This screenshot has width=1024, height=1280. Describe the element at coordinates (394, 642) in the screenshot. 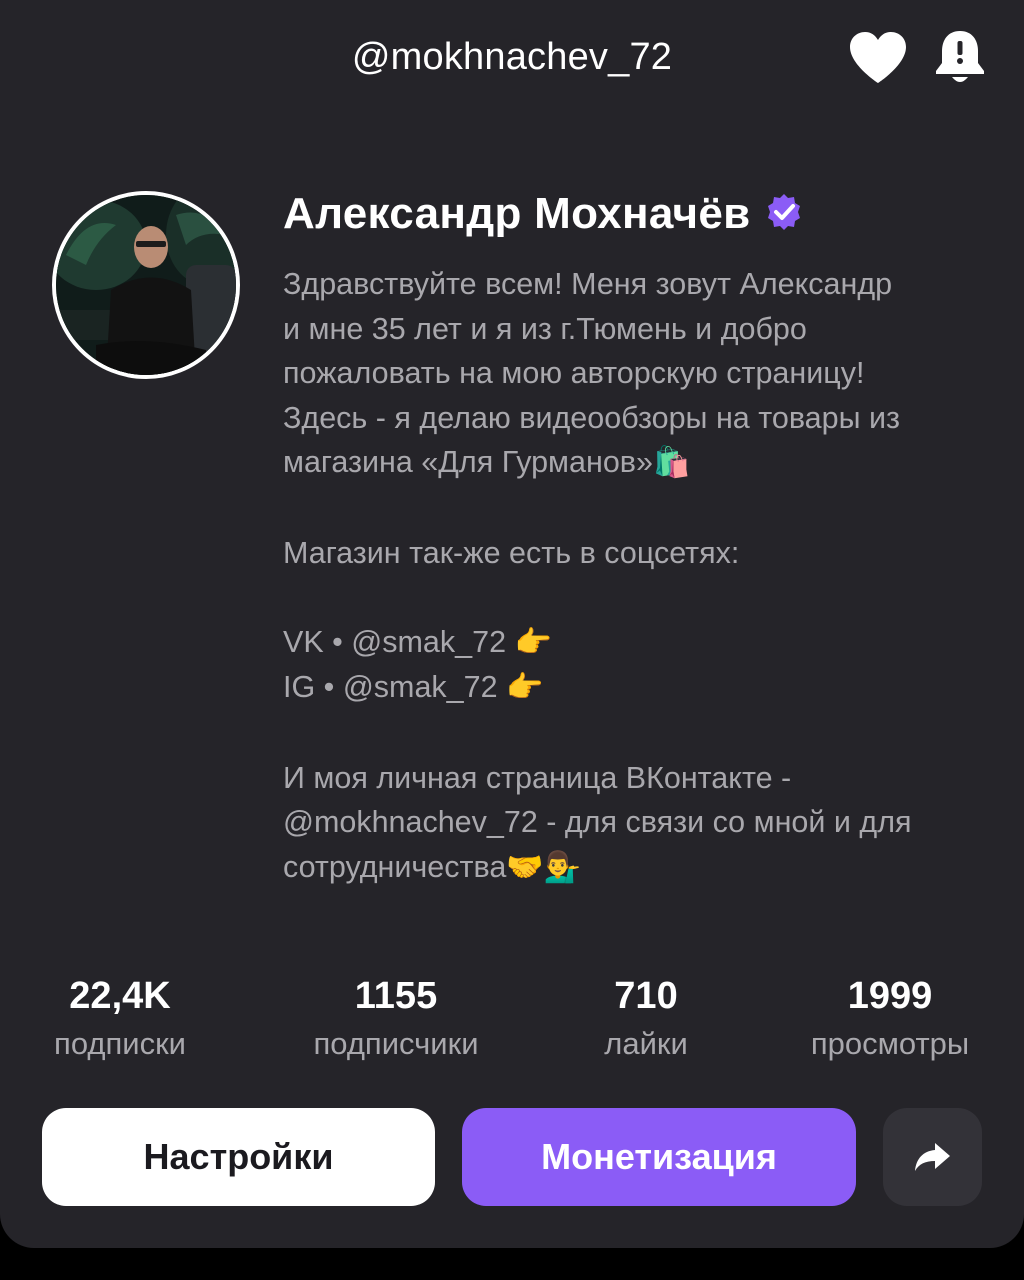

I see `vk-link: VK • @smak_72` at that location.